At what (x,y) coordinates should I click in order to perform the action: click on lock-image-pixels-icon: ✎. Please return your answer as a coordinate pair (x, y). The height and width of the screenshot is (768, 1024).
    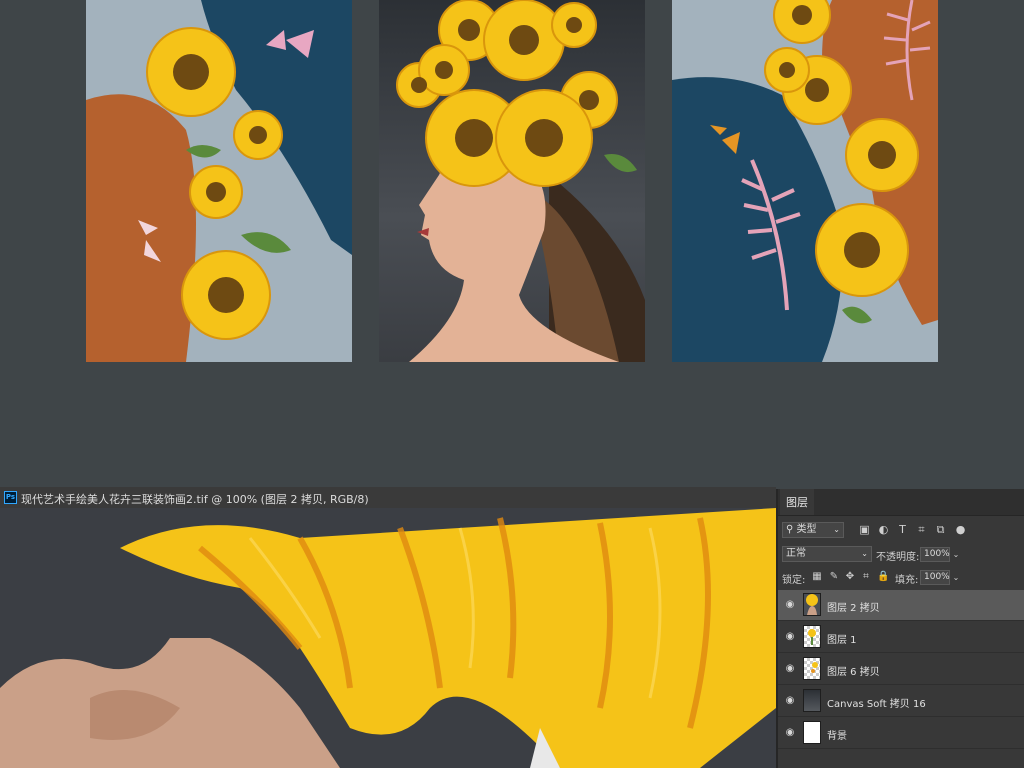
    Looking at the image, I should click on (834, 577).